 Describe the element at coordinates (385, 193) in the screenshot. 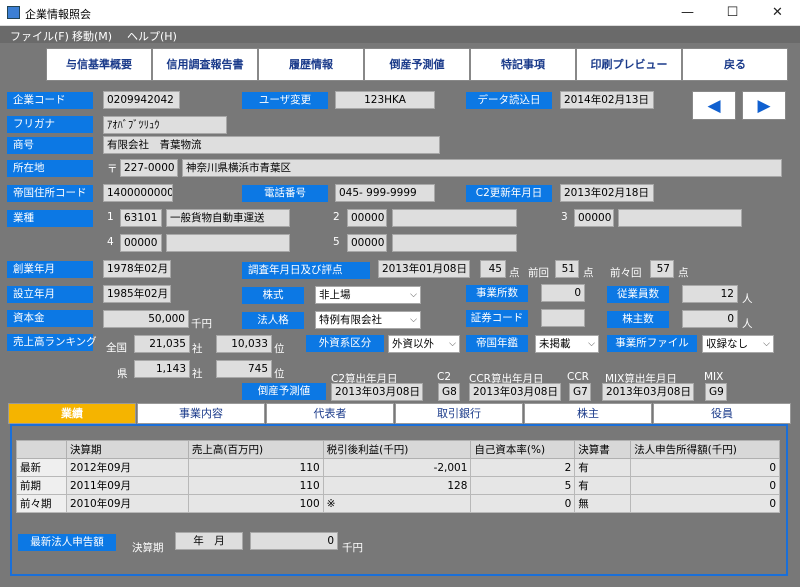

I see `phone-field: 045- 999-9999` at that location.